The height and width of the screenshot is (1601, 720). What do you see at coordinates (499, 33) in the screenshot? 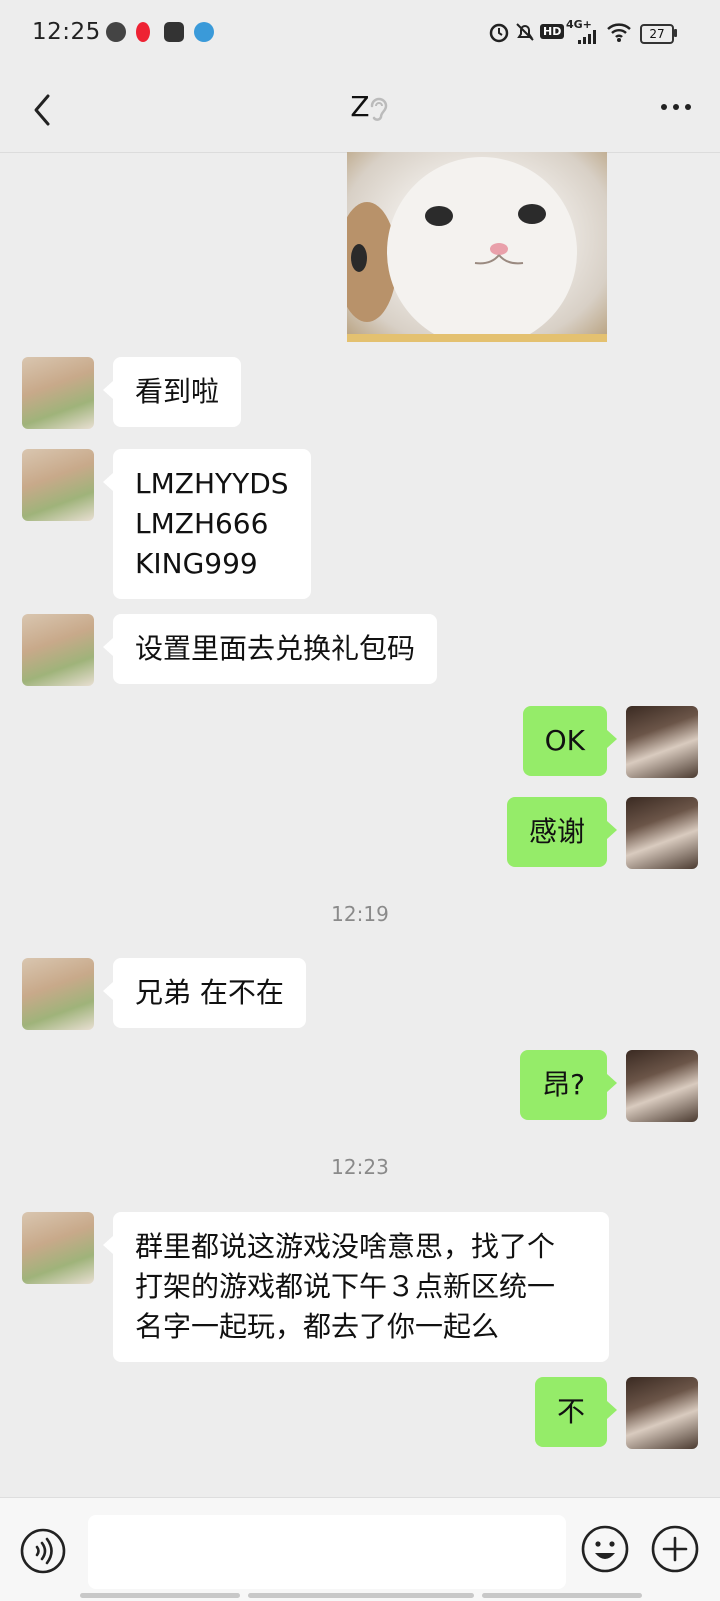
I see `alarm-icon` at bounding box center [499, 33].